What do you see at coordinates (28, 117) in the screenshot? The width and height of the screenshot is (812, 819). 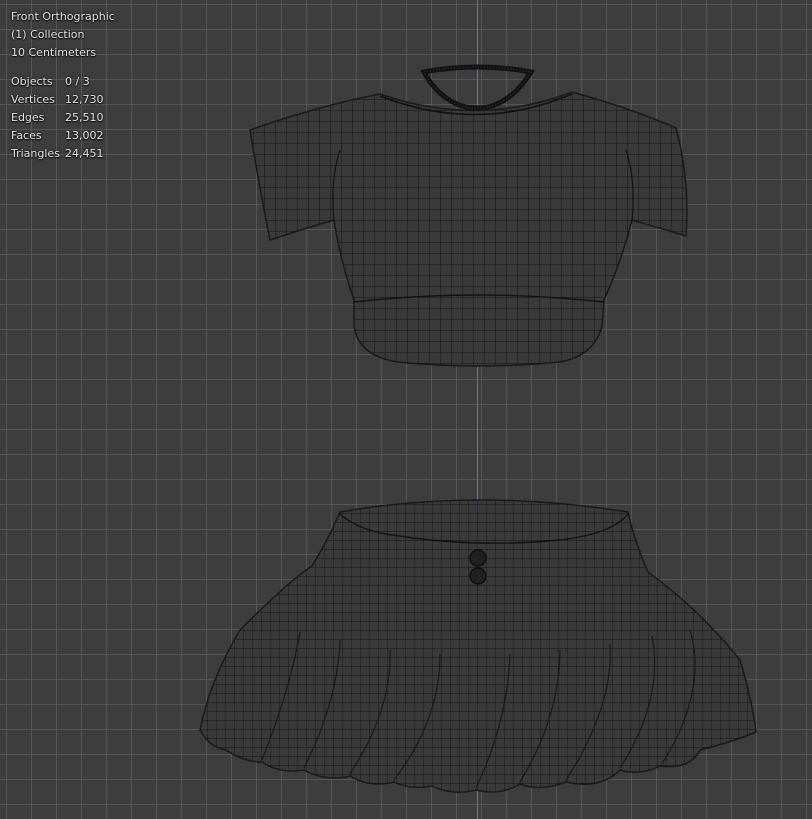 I see `stats-label: Edges` at bounding box center [28, 117].